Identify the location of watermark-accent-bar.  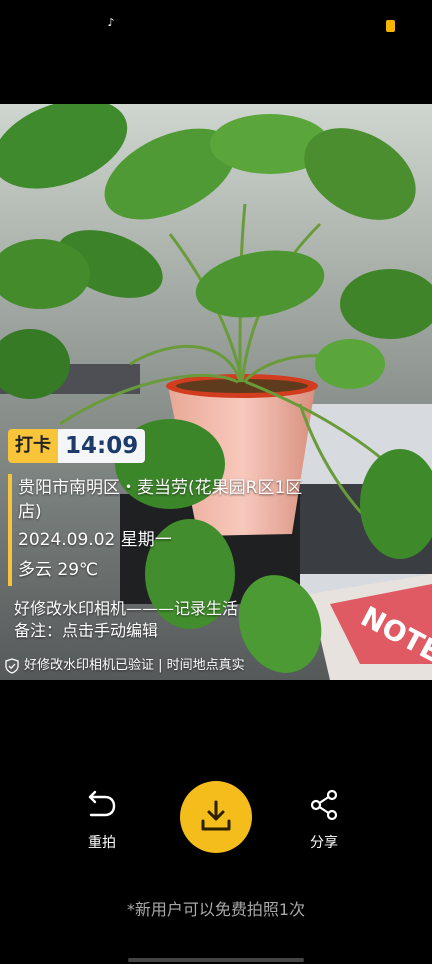
(10, 530).